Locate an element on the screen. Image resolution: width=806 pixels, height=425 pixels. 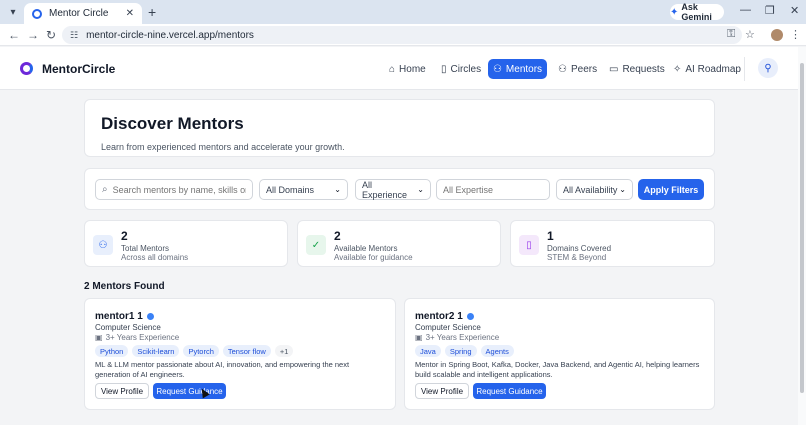
availability-select-value: All Availability is located at coordinates (590, 189).